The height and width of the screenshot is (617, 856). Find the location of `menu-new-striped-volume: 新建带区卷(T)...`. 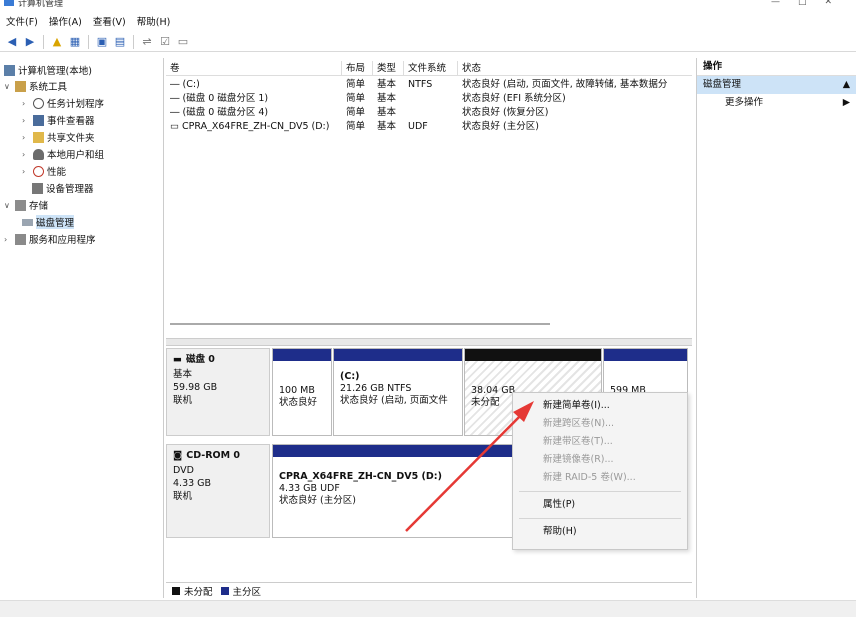

menu-new-striped-volume: 新建带区卷(T)... is located at coordinates (578, 441).